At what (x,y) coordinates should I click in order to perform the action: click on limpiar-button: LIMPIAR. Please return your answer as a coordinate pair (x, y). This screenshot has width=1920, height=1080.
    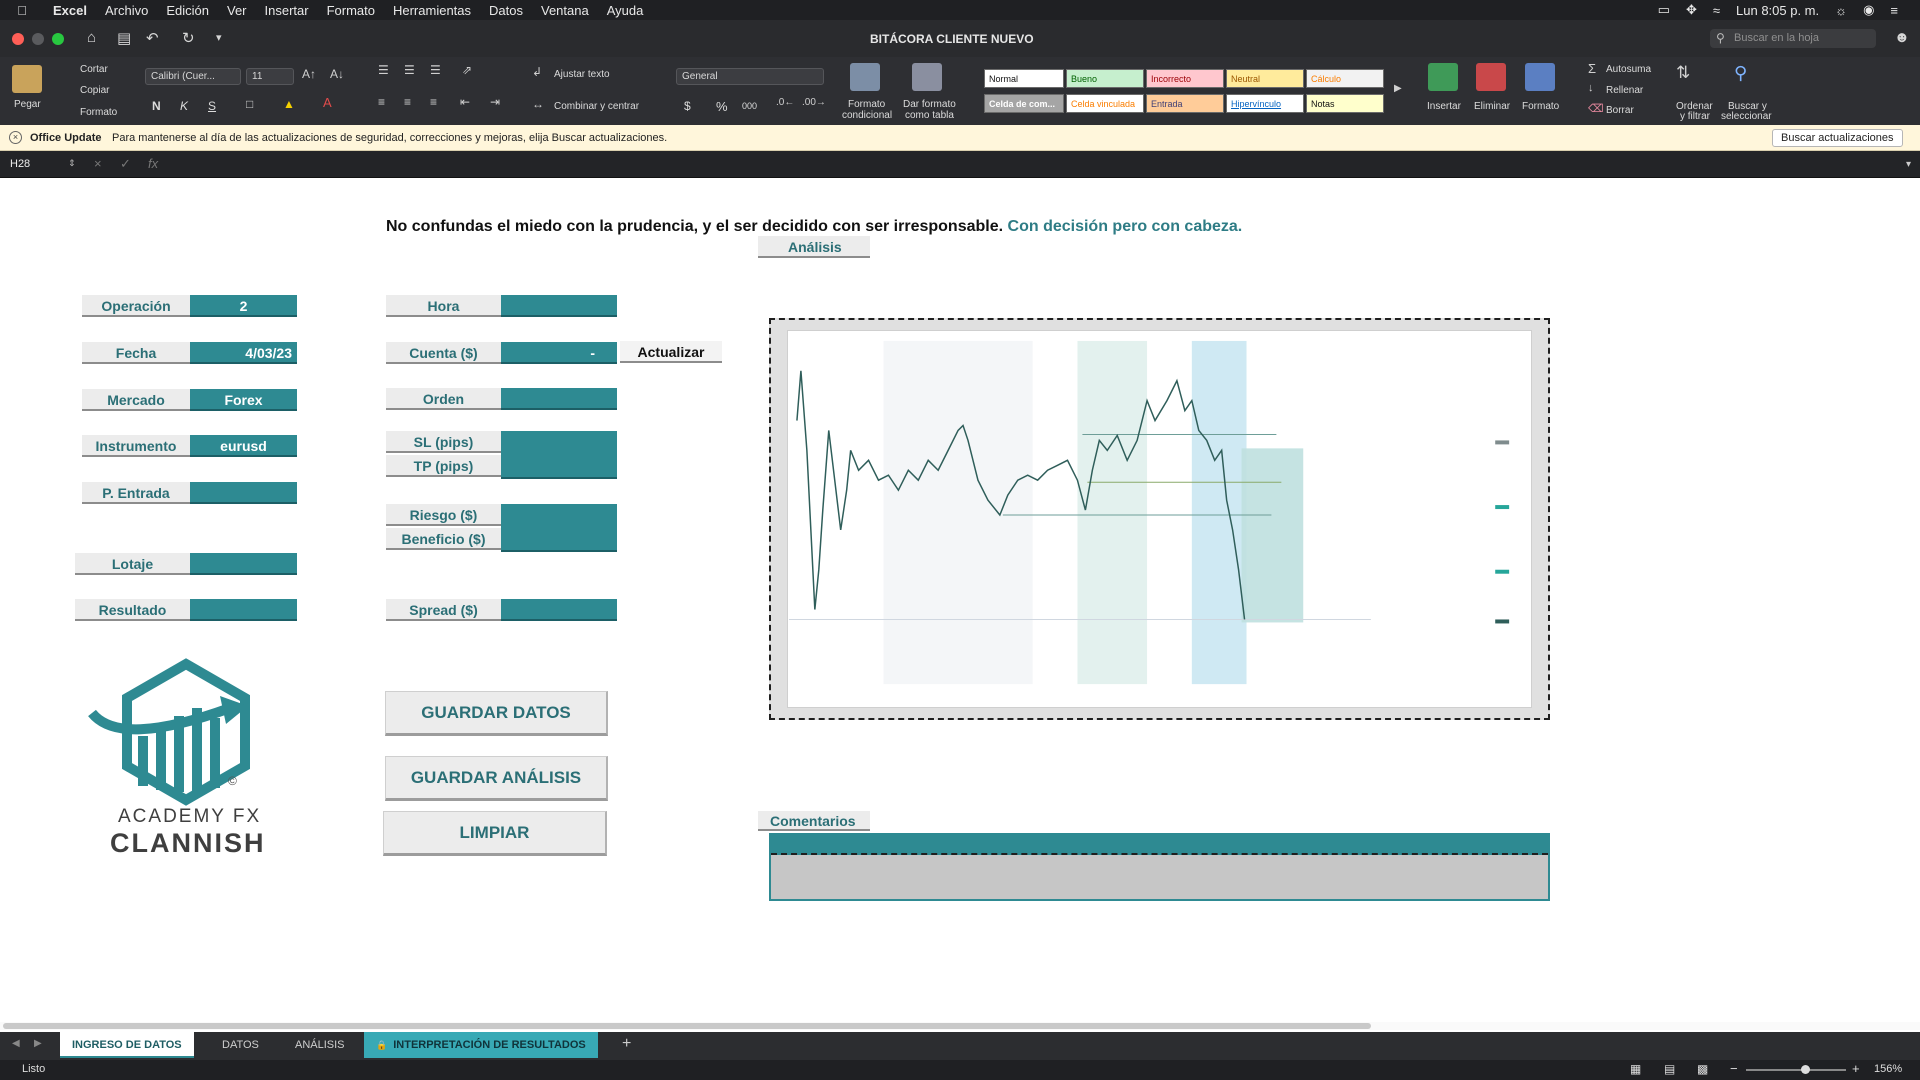
    Looking at the image, I should click on (495, 833).